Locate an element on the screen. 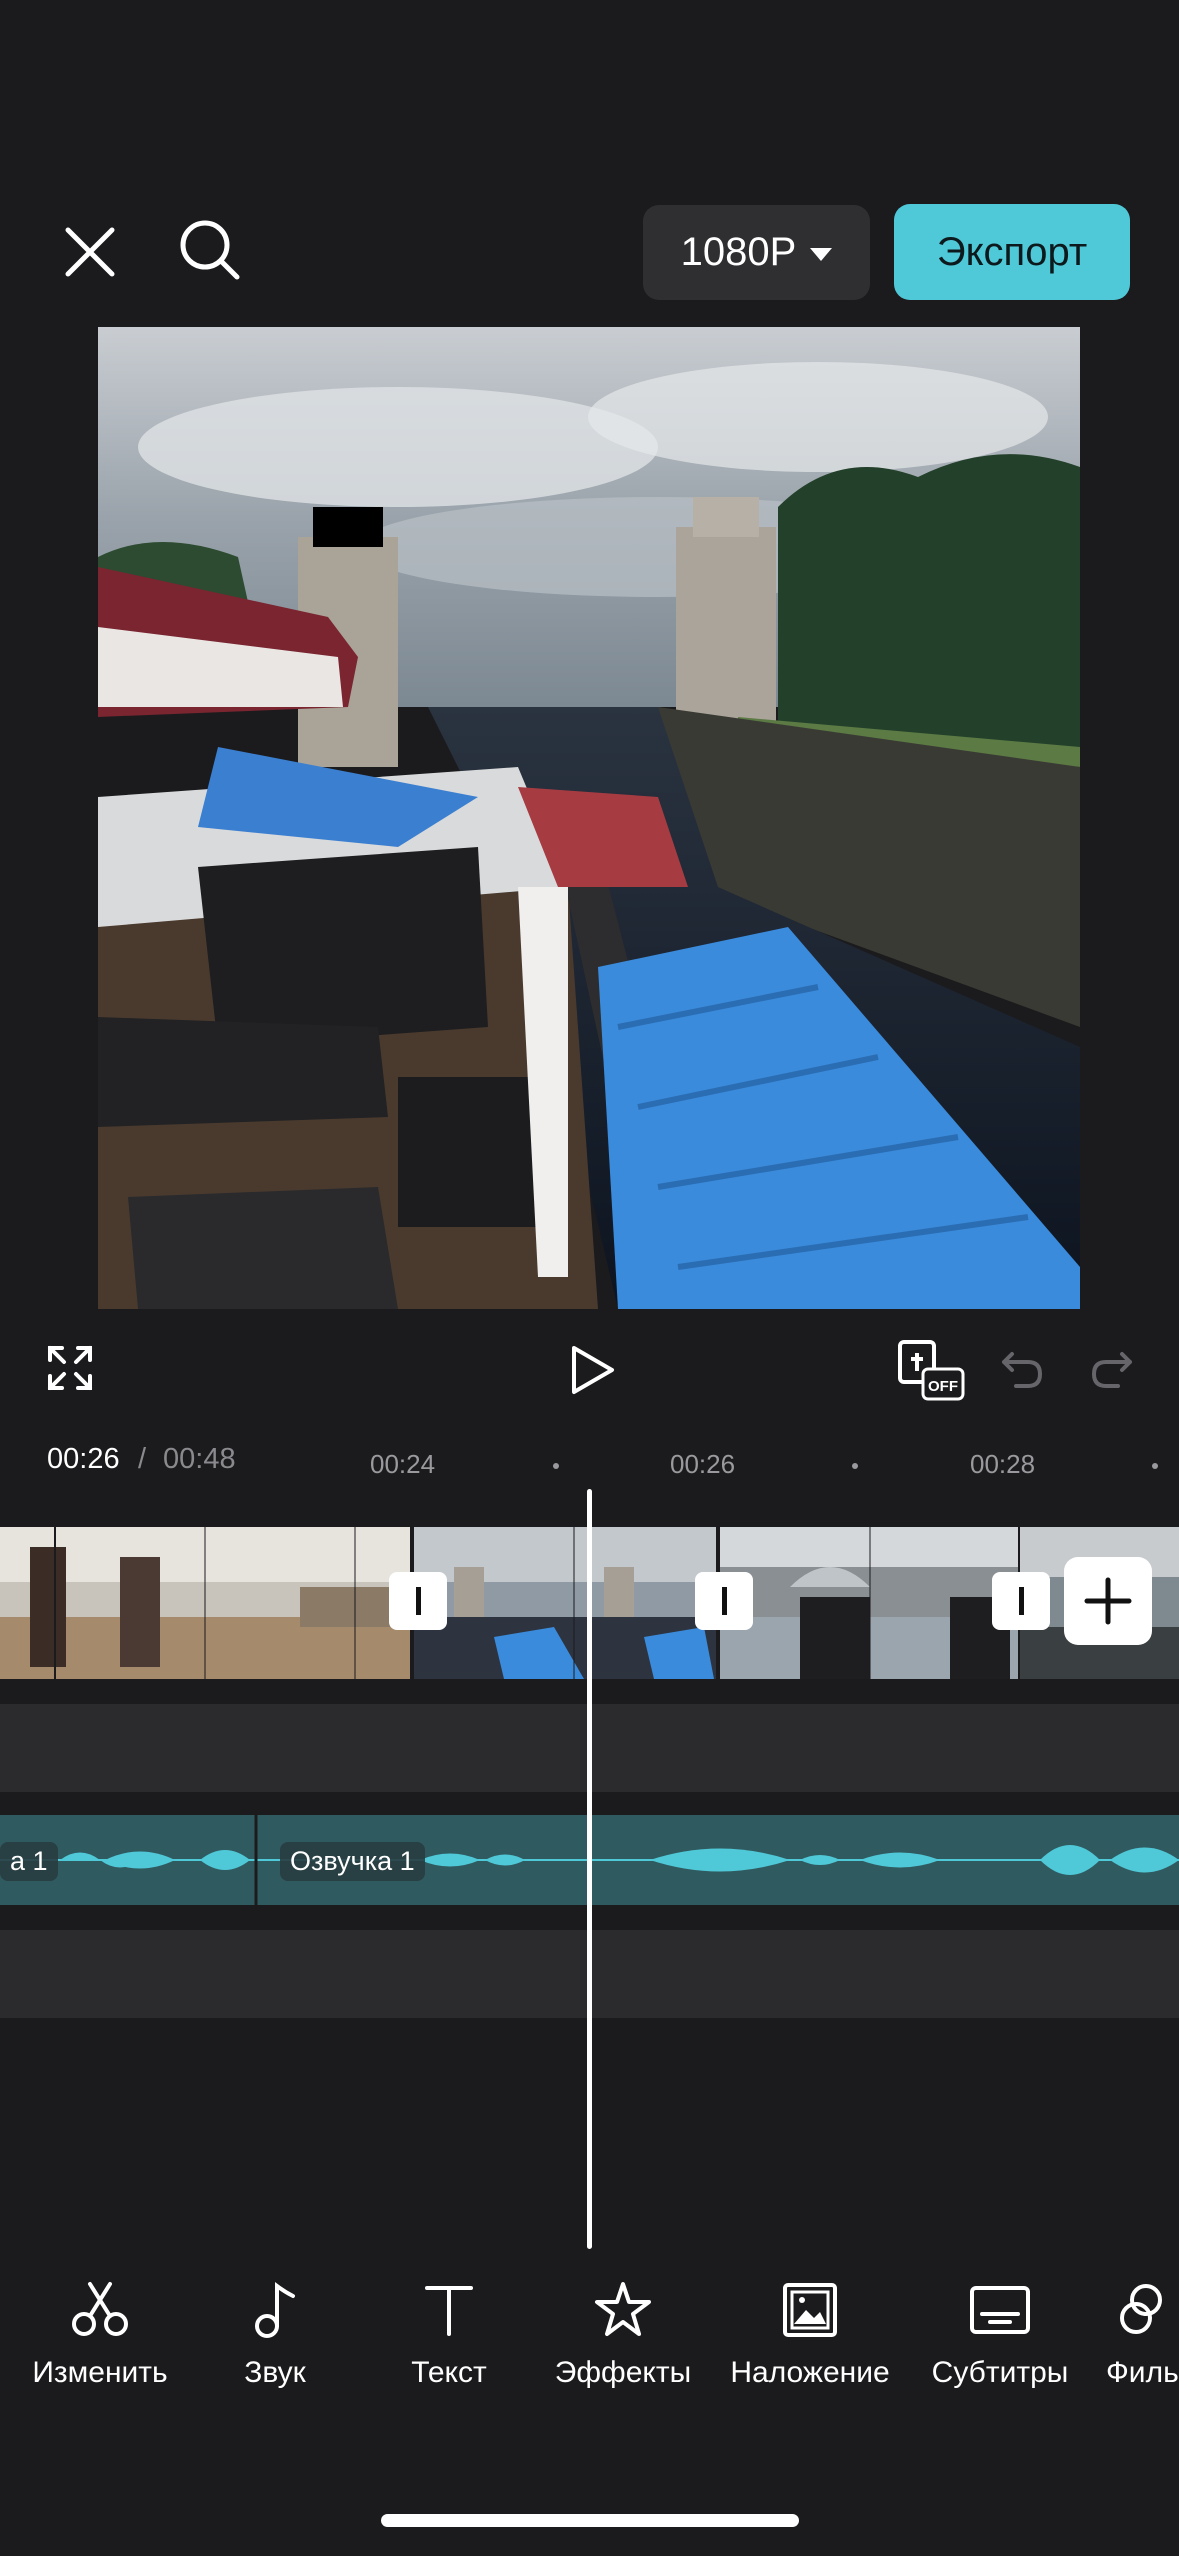 The image size is (1179, 2556). close-icon is located at coordinates (90, 252).